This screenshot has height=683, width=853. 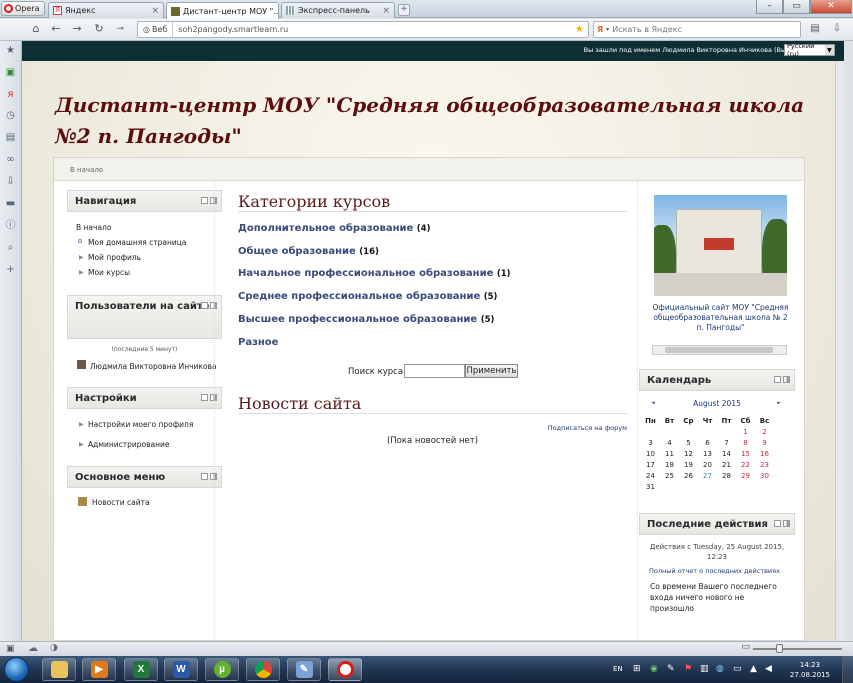 I want to click on calendar-next-icon: ►, so click(x=779, y=403).